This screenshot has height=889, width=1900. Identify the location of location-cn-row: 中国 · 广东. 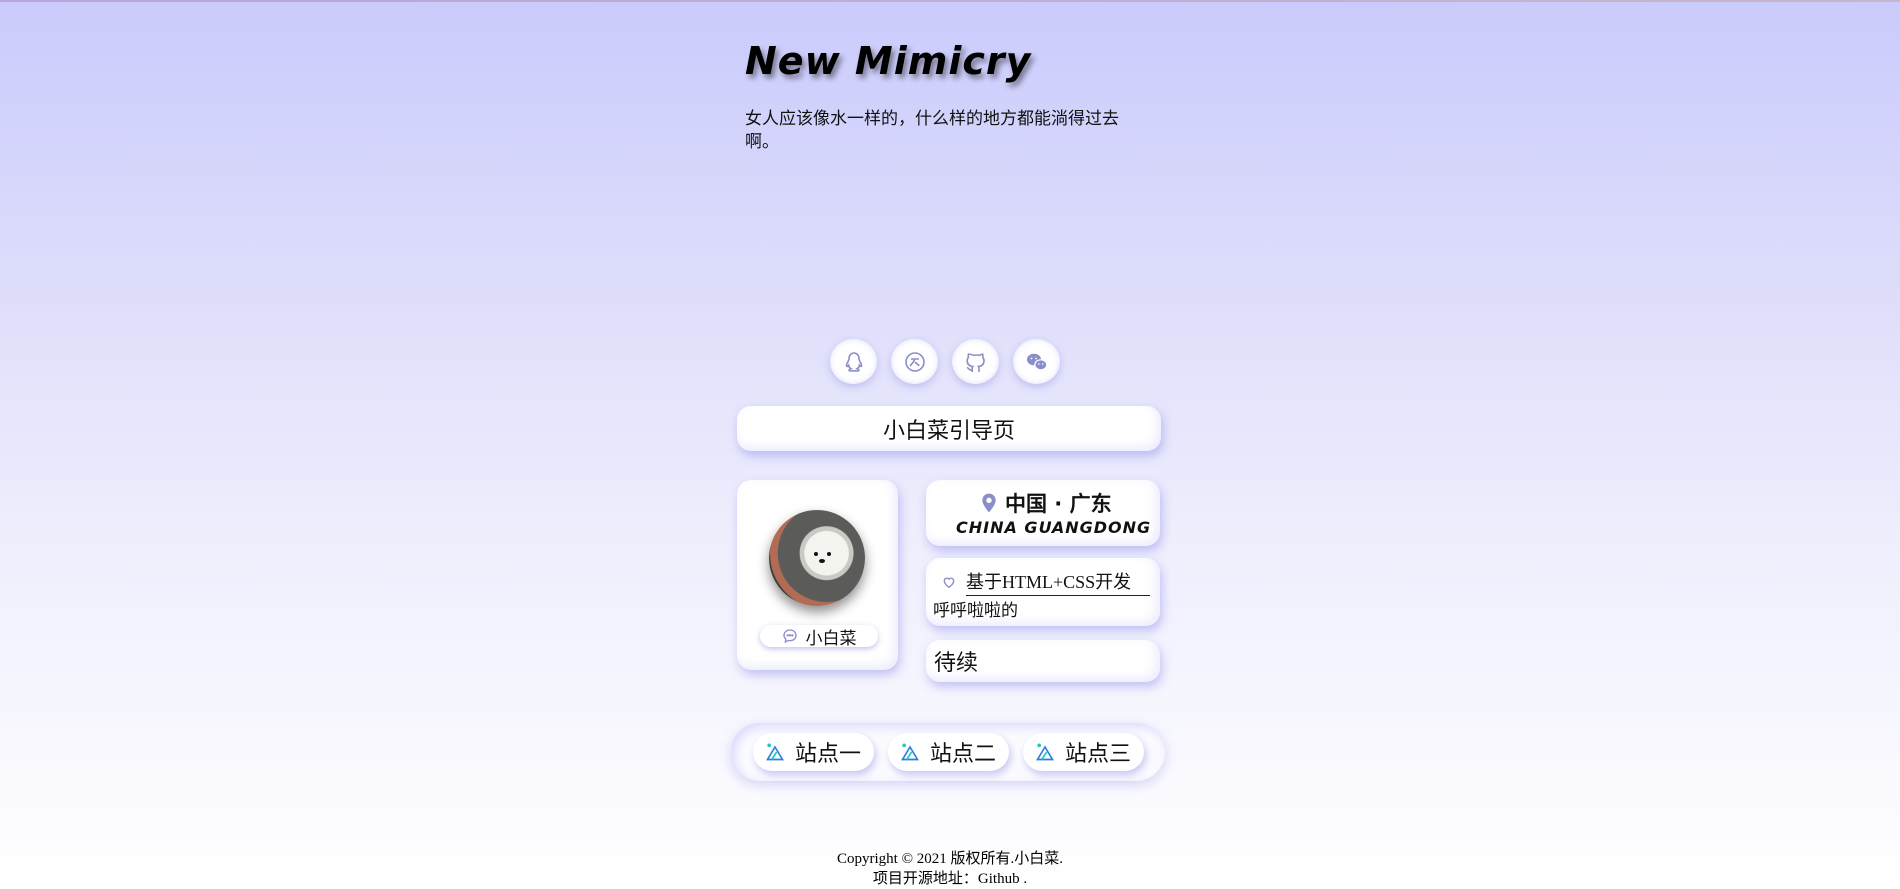
(1046, 503).